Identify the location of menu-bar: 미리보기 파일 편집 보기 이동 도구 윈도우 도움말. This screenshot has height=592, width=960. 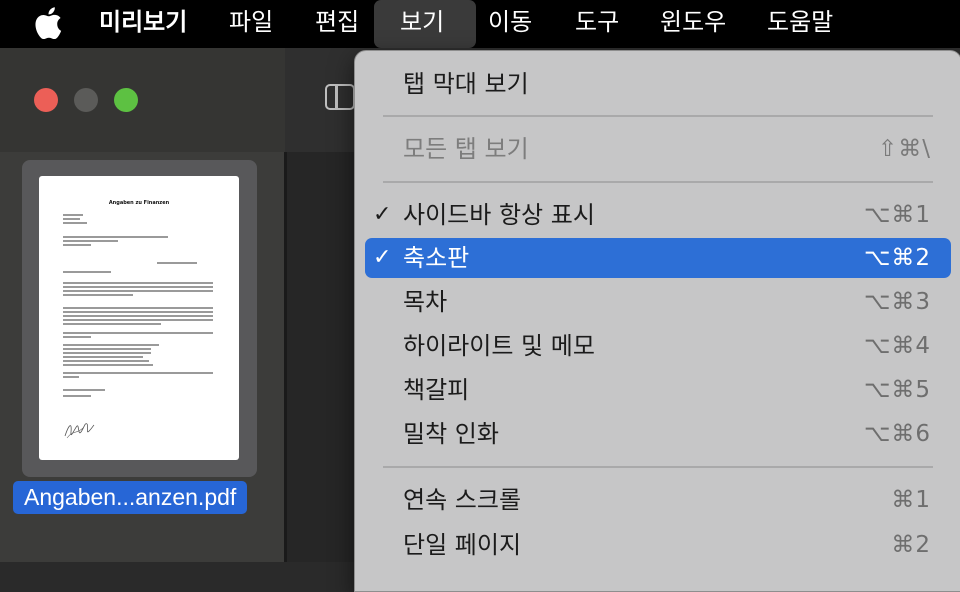
(480, 24).